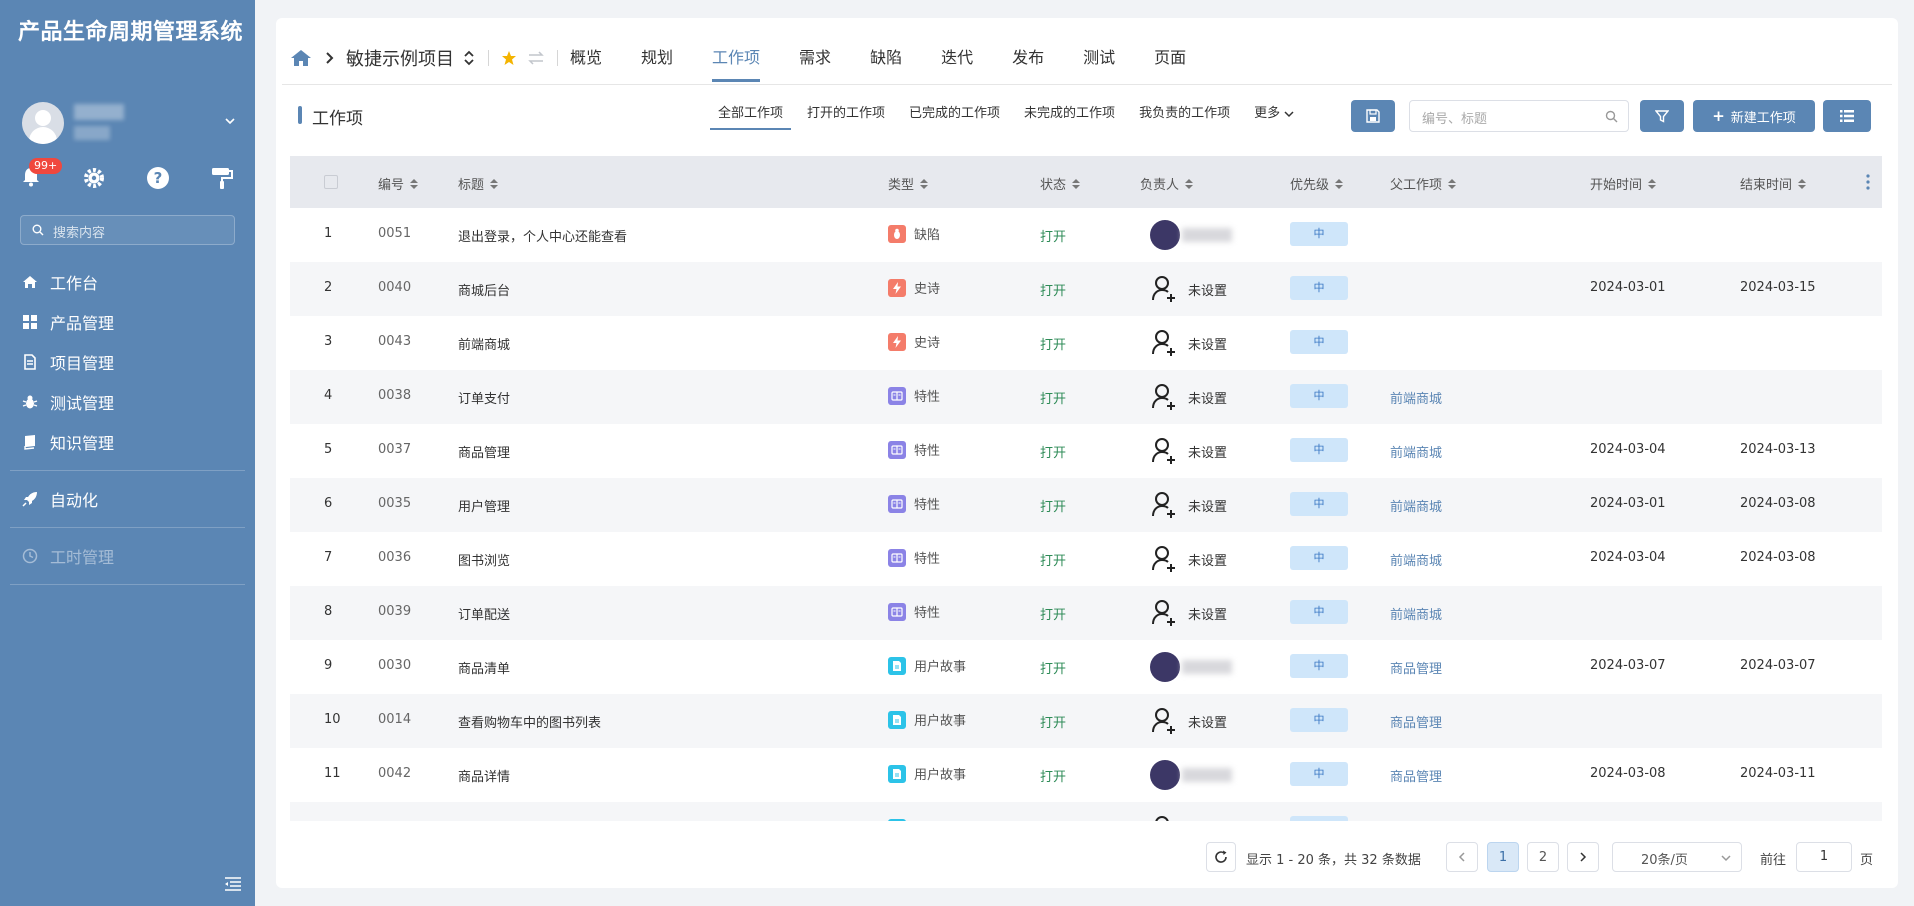 Image resolution: width=1914 pixels, height=906 pixels. What do you see at coordinates (1773, 183) in the screenshot?
I see `column-header-end: 结束时间` at bounding box center [1773, 183].